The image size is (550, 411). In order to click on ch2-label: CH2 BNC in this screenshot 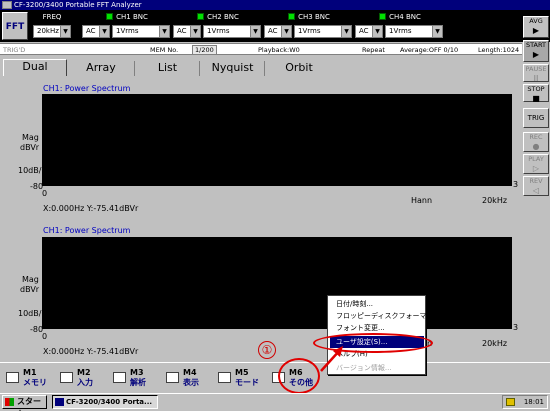, I will do `click(218, 17)`.